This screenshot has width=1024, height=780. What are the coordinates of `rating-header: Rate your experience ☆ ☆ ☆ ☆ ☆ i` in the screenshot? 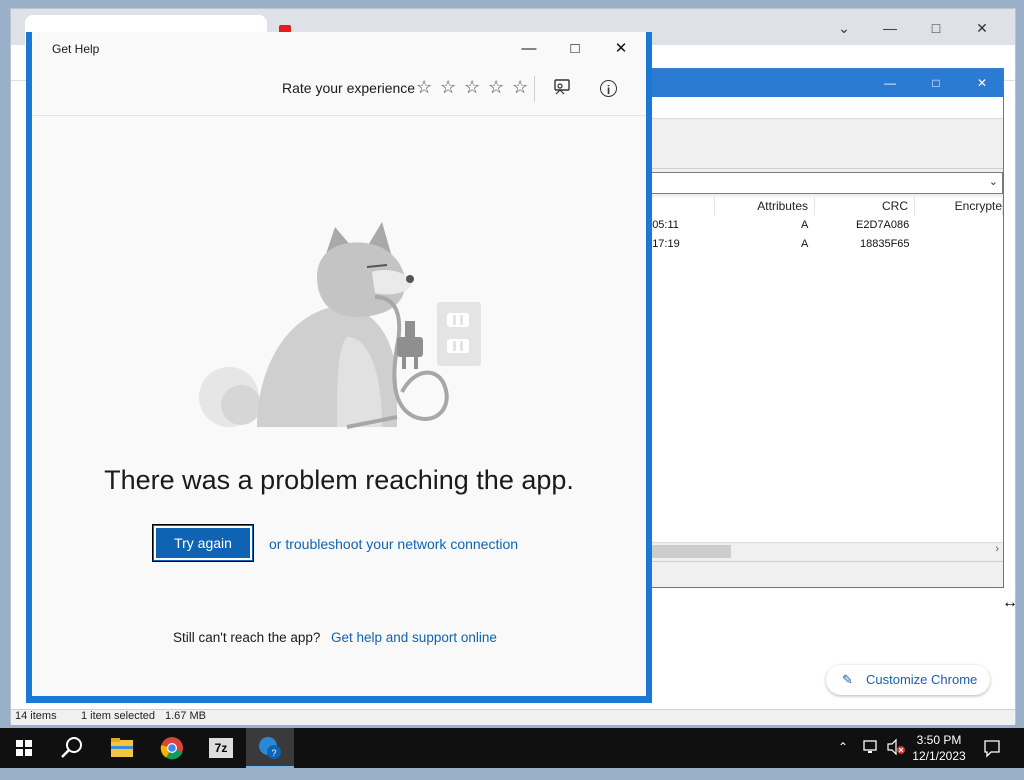 It's located at (339, 91).